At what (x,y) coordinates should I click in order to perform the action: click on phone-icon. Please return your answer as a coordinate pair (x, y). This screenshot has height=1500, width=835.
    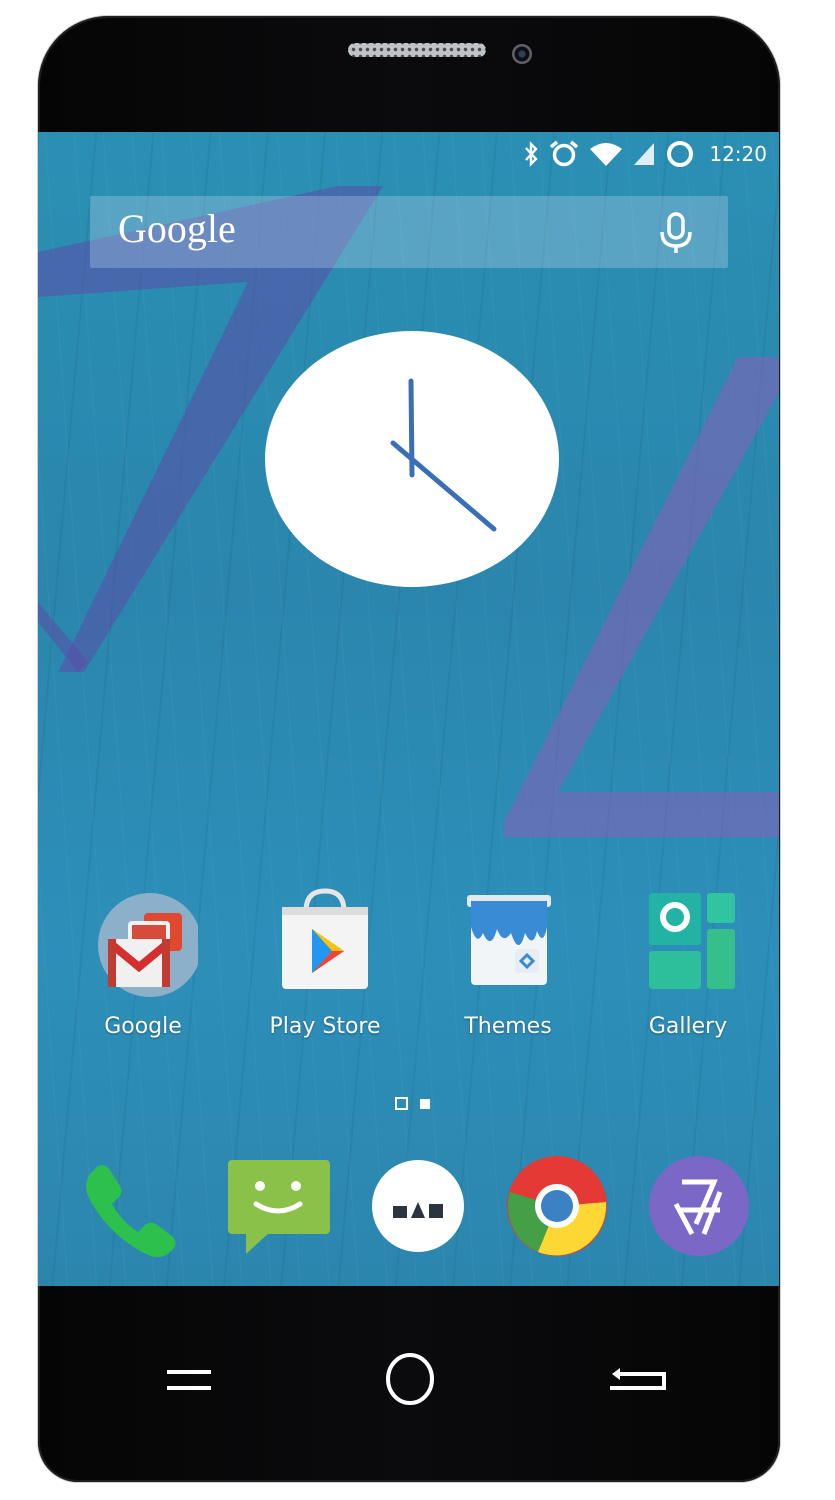
    Looking at the image, I should click on (131, 1207).